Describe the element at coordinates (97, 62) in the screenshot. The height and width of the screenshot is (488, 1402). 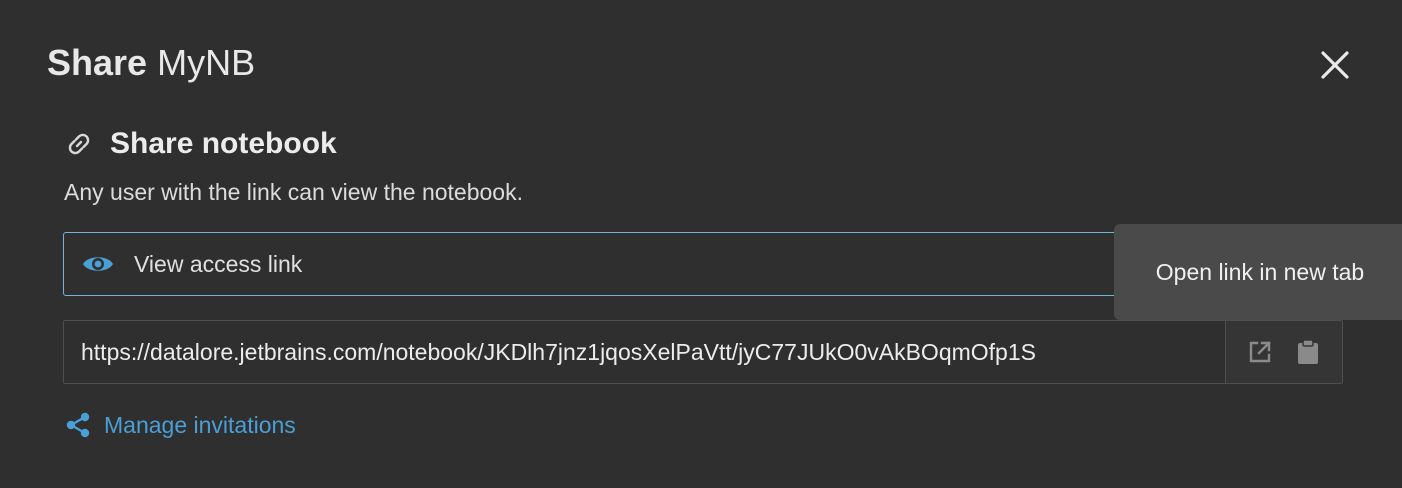
I see `dialog-title-action: Share` at that location.